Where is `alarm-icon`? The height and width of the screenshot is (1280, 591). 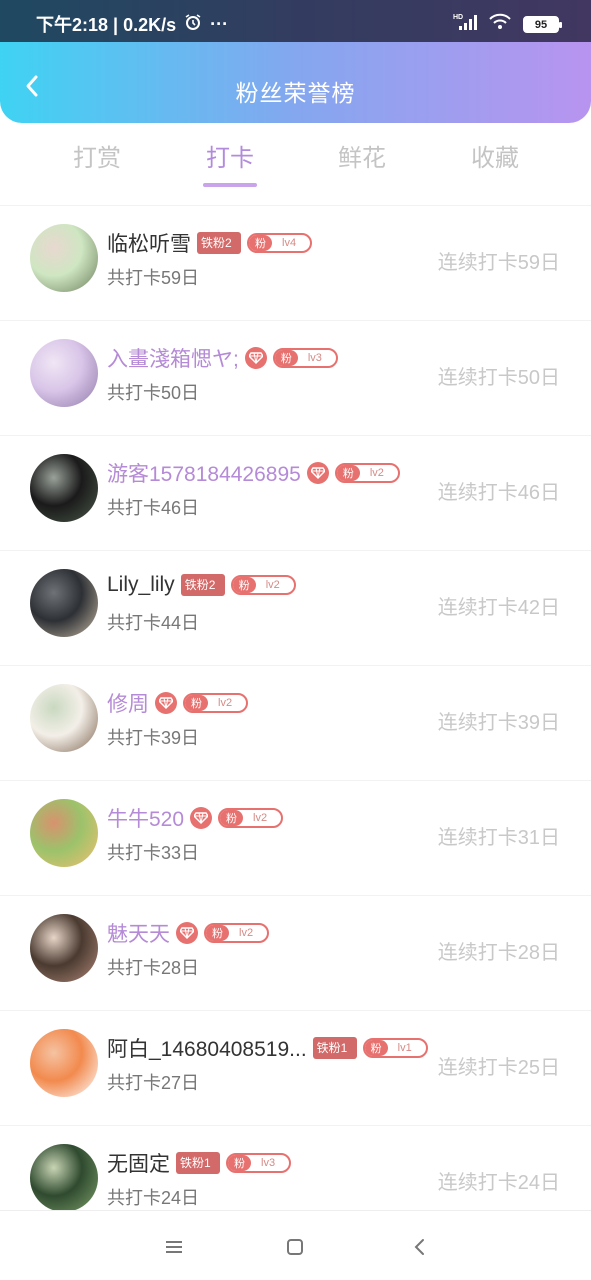 alarm-icon is located at coordinates (193, 24).